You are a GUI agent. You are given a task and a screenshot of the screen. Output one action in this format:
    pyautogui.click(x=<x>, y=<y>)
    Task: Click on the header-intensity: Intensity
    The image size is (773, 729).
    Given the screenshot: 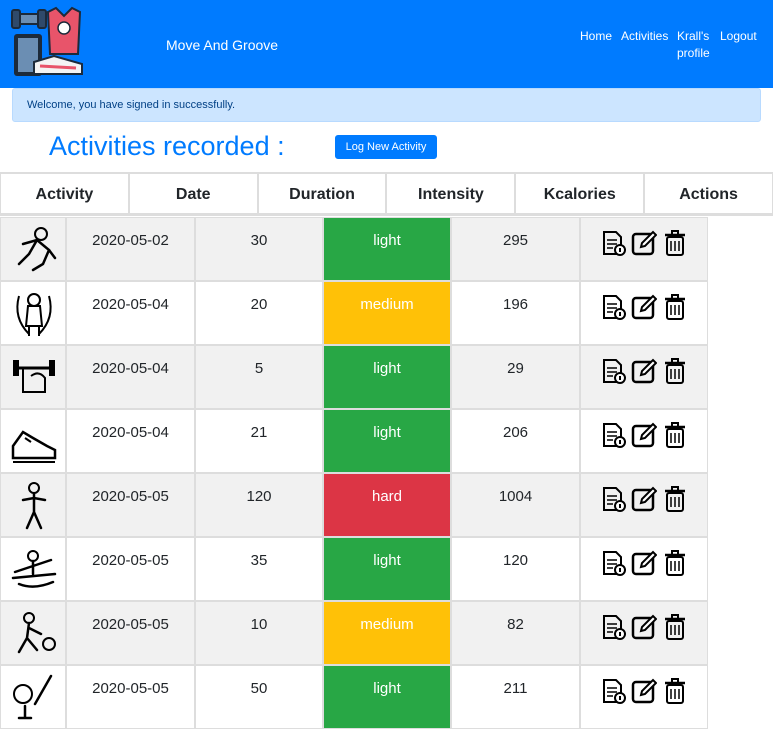 What is the action you would take?
    pyautogui.click(x=451, y=193)
    